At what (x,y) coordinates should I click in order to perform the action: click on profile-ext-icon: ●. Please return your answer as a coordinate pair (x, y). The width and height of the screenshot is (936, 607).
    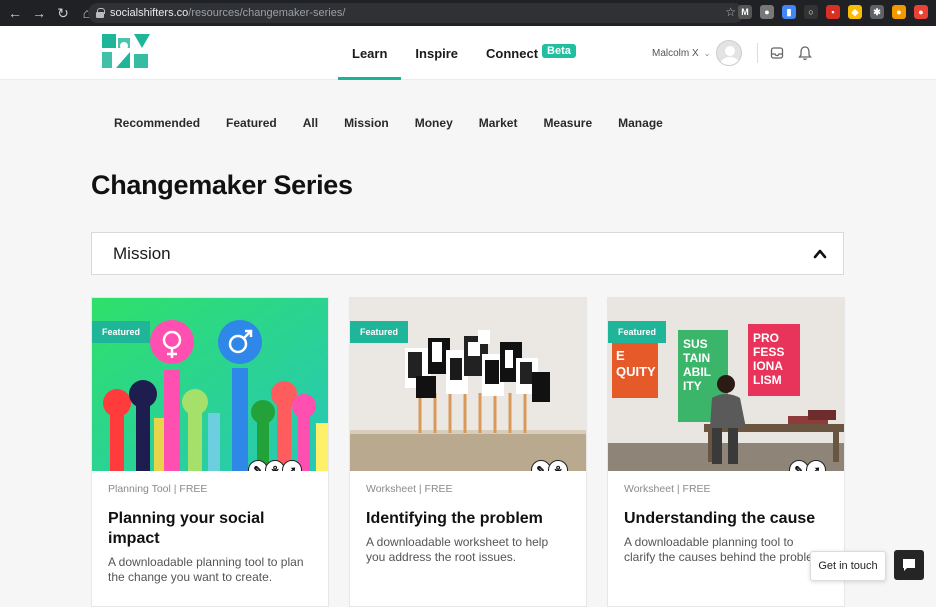
    Looking at the image, I should click on (899, 12).